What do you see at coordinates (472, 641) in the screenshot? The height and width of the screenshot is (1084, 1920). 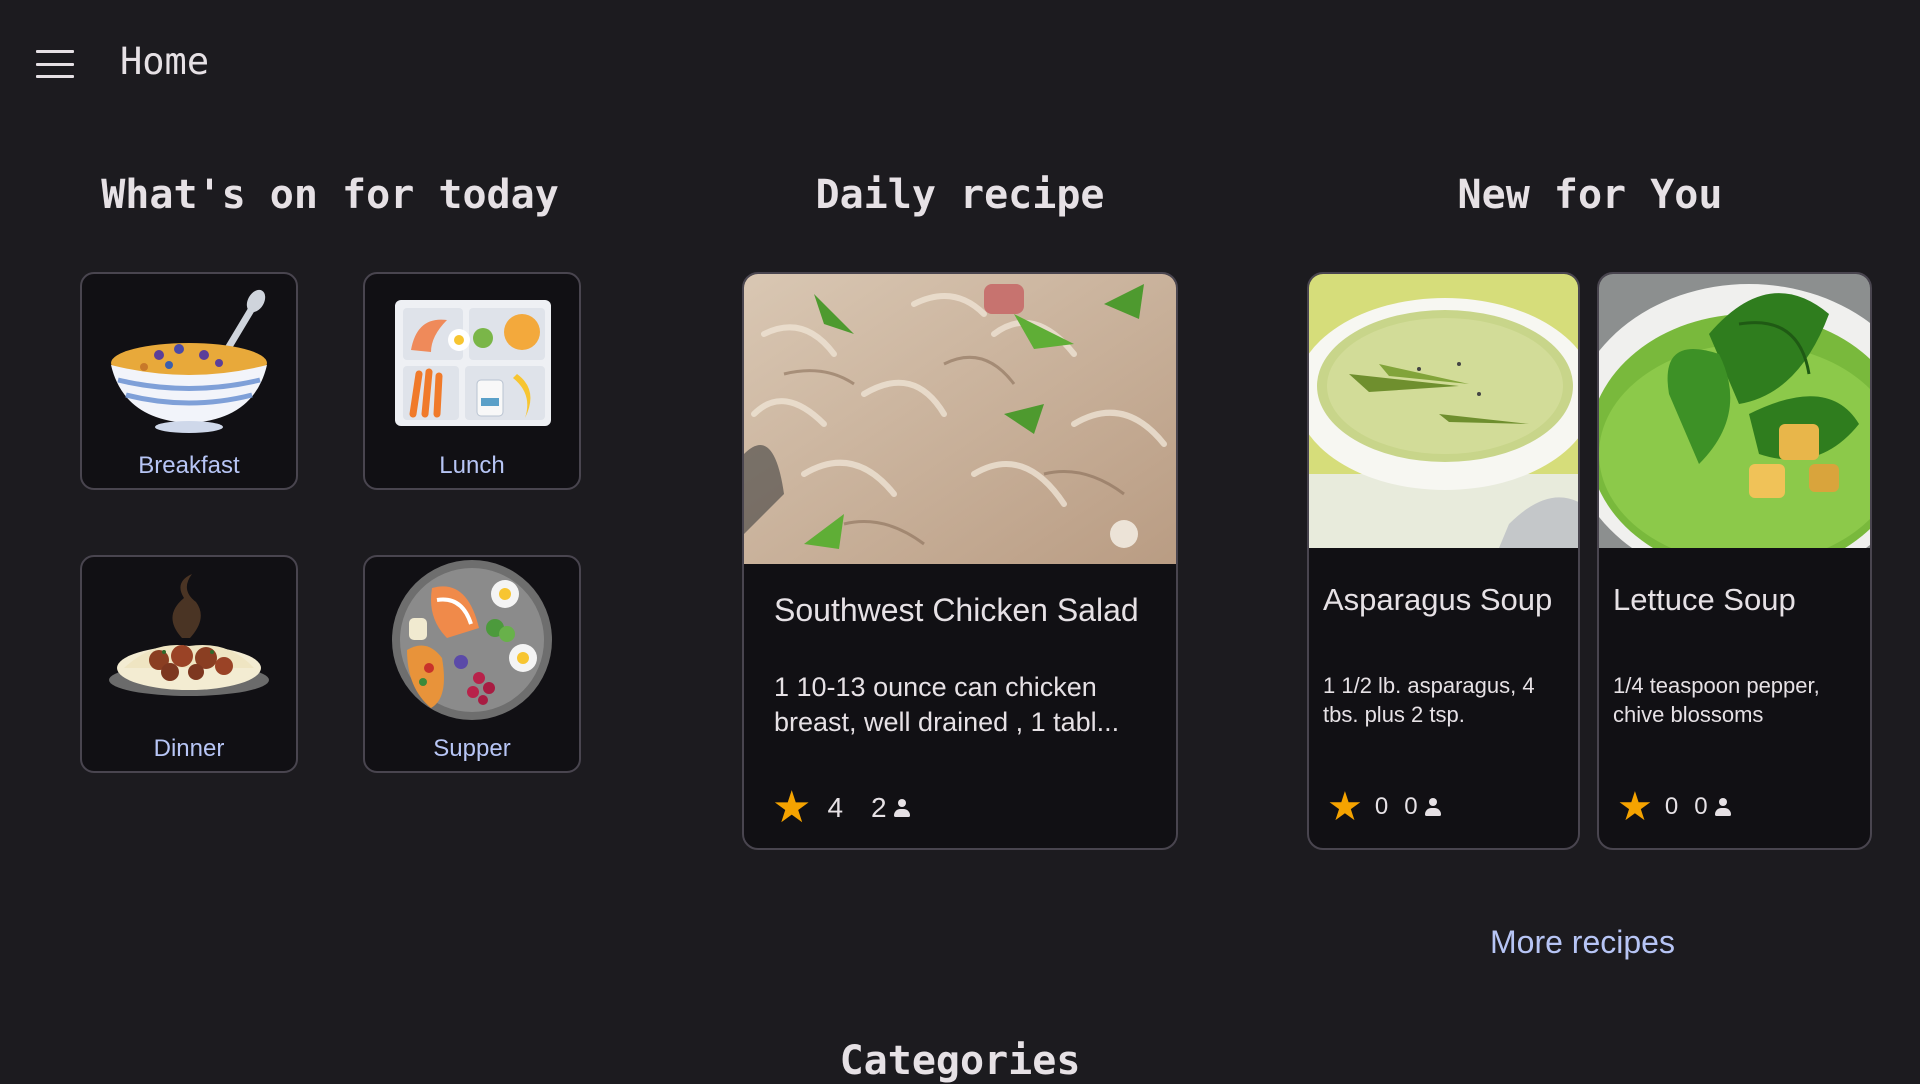 I see `food-platter-icon` at bounding box center [472, 641].